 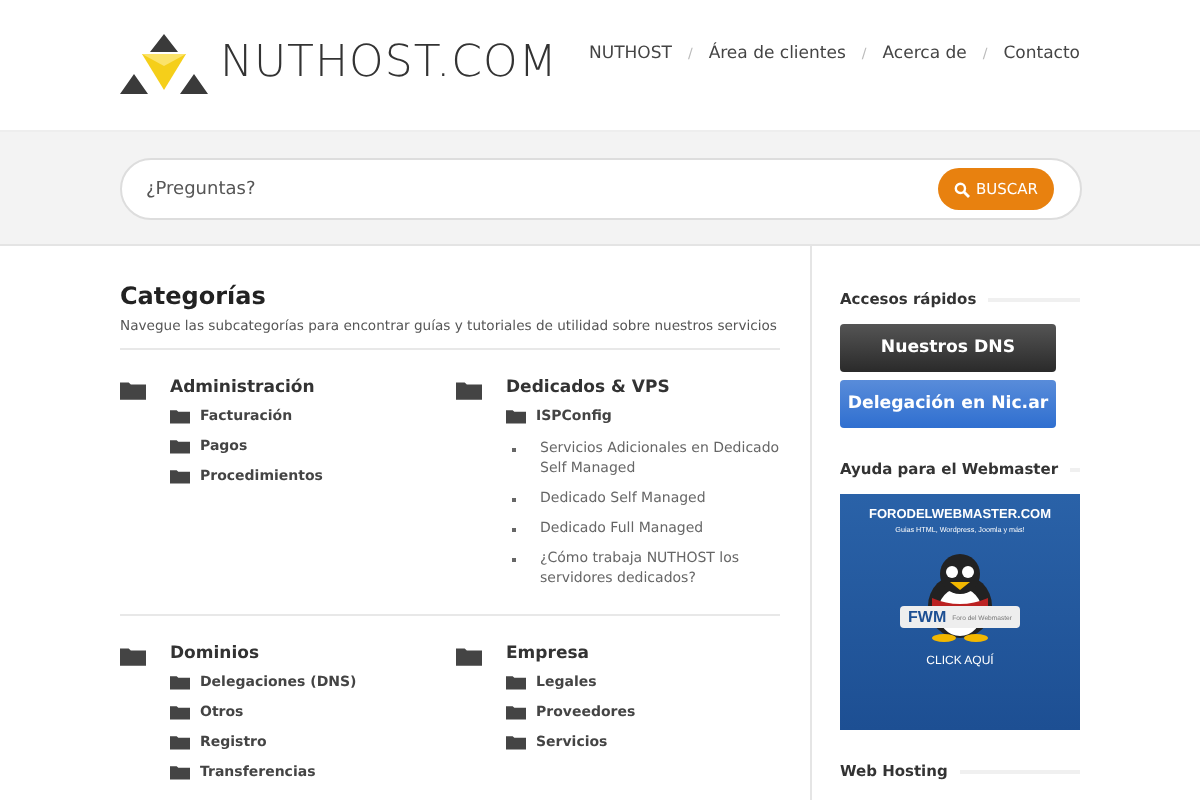 I want to click on category-link: Dominios, so click(x=263, y=659).